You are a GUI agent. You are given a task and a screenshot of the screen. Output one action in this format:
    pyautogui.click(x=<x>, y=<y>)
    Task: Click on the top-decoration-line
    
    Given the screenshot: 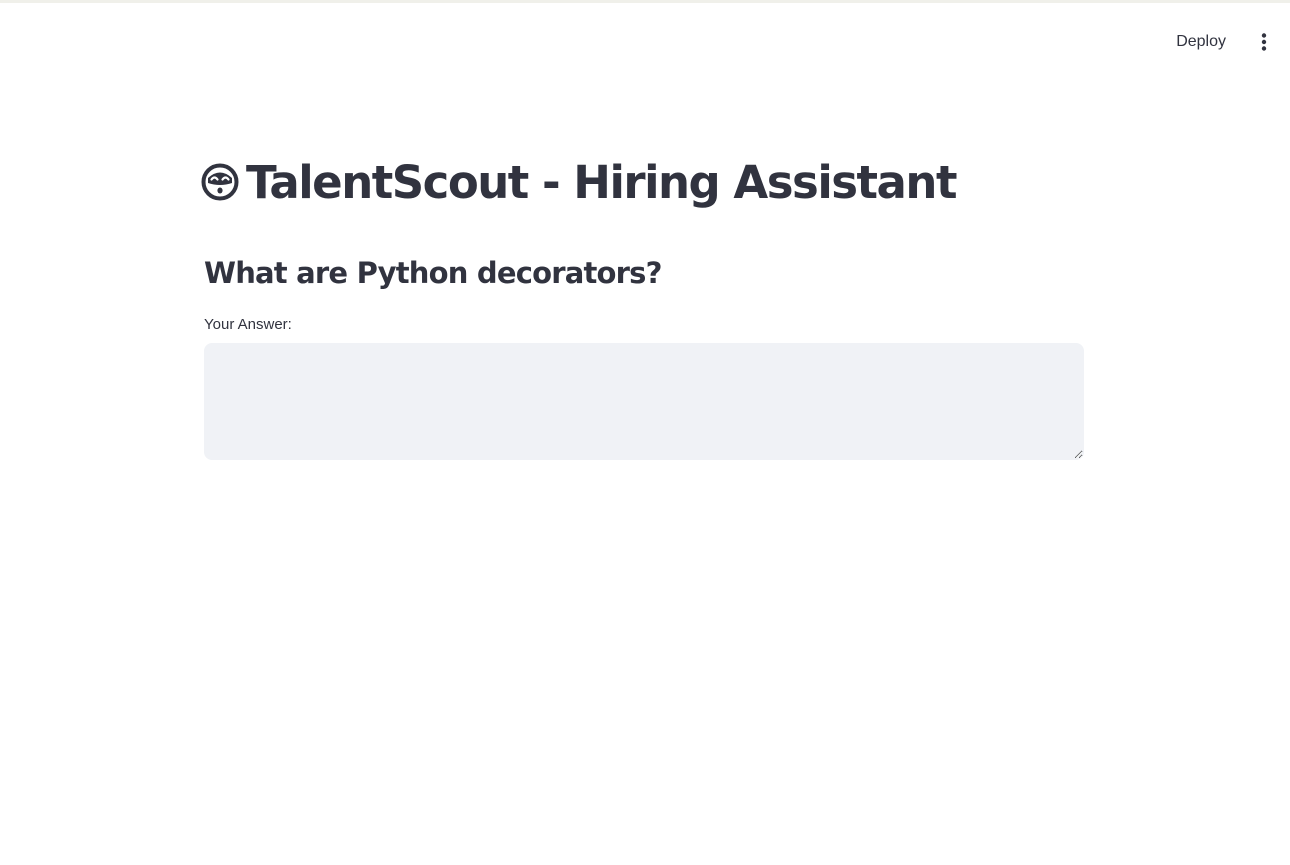 What is the action you would take?
    pyautogui.click(x=645, y=1)
    